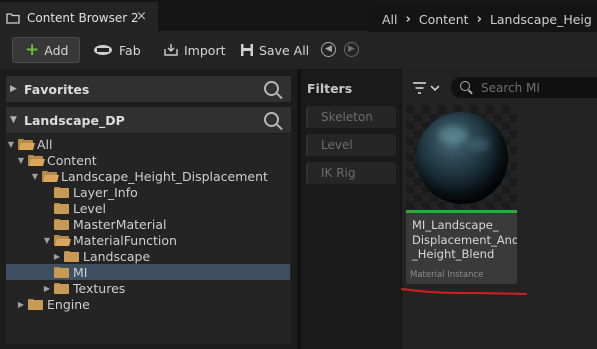 Image resolution: width=597 pixels, height=349 pixels. Describe the element at coordinates (539, 19) in the screenshot. I see `breadcrumb-item-landscape: Landscape_Heig` at that location.